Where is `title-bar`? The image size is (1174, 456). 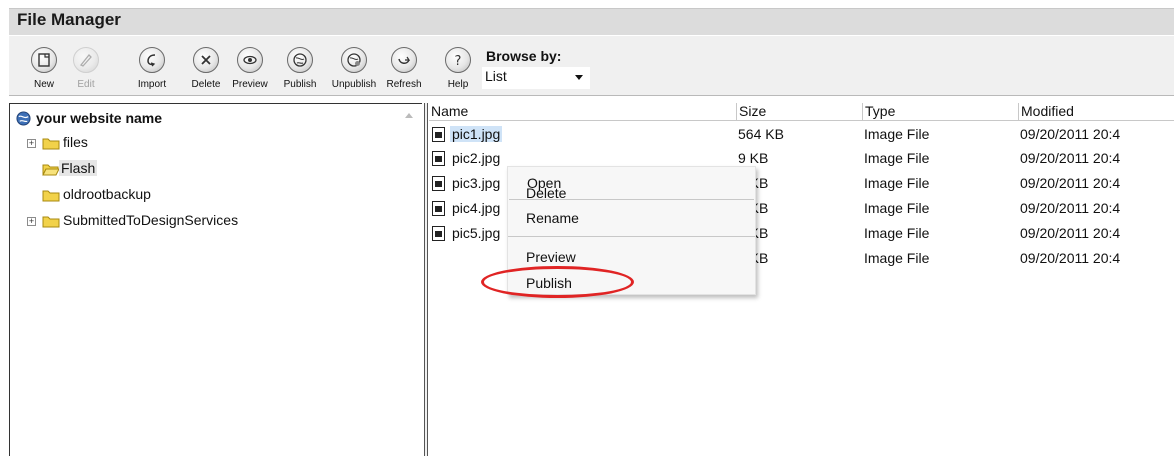
title-bar is located at coordinates (591, 21).